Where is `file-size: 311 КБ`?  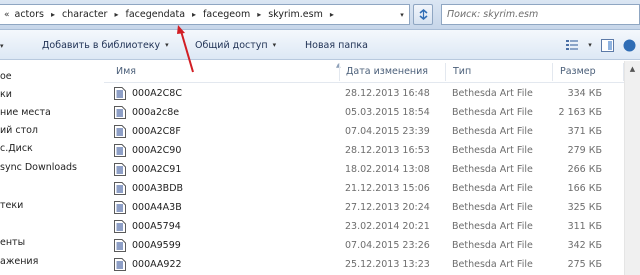
file-size: 311 КБ is located at coordinates (584, 226).